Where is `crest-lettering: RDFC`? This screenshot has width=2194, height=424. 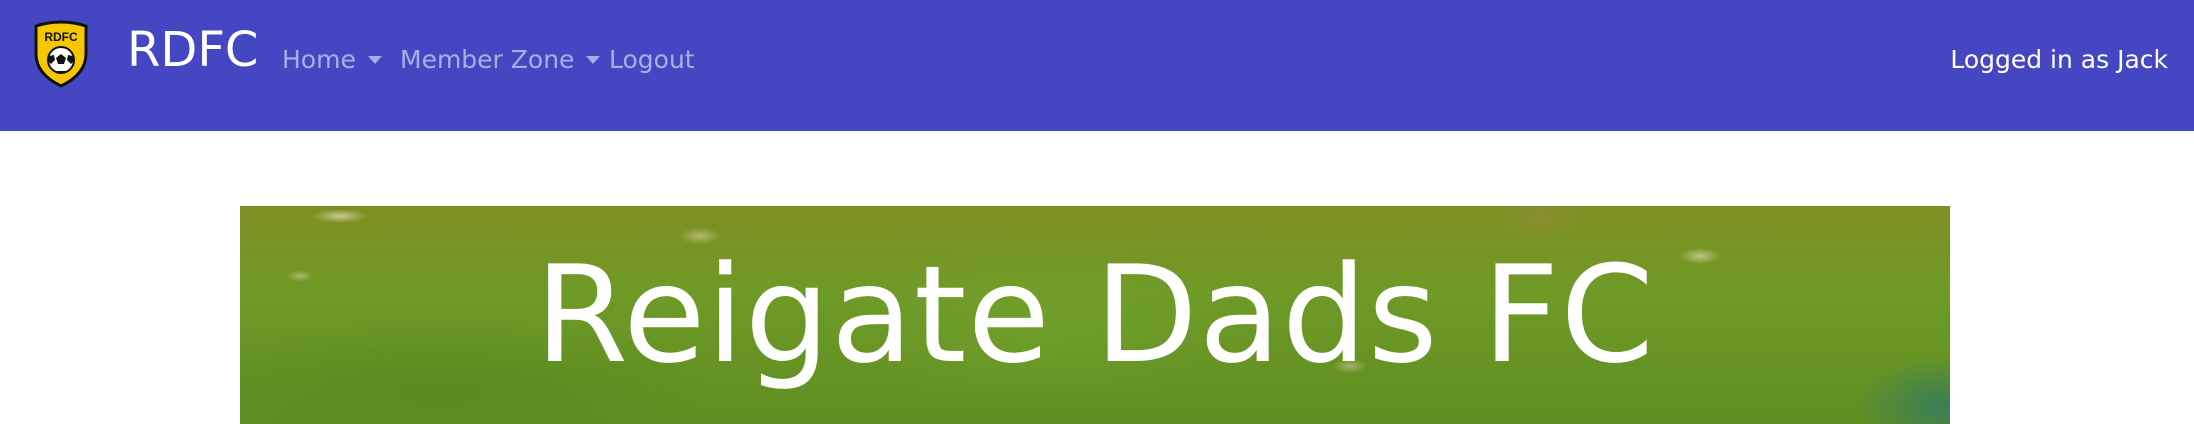
crest-lettering: RDFC is located at coordinates (61, 37).